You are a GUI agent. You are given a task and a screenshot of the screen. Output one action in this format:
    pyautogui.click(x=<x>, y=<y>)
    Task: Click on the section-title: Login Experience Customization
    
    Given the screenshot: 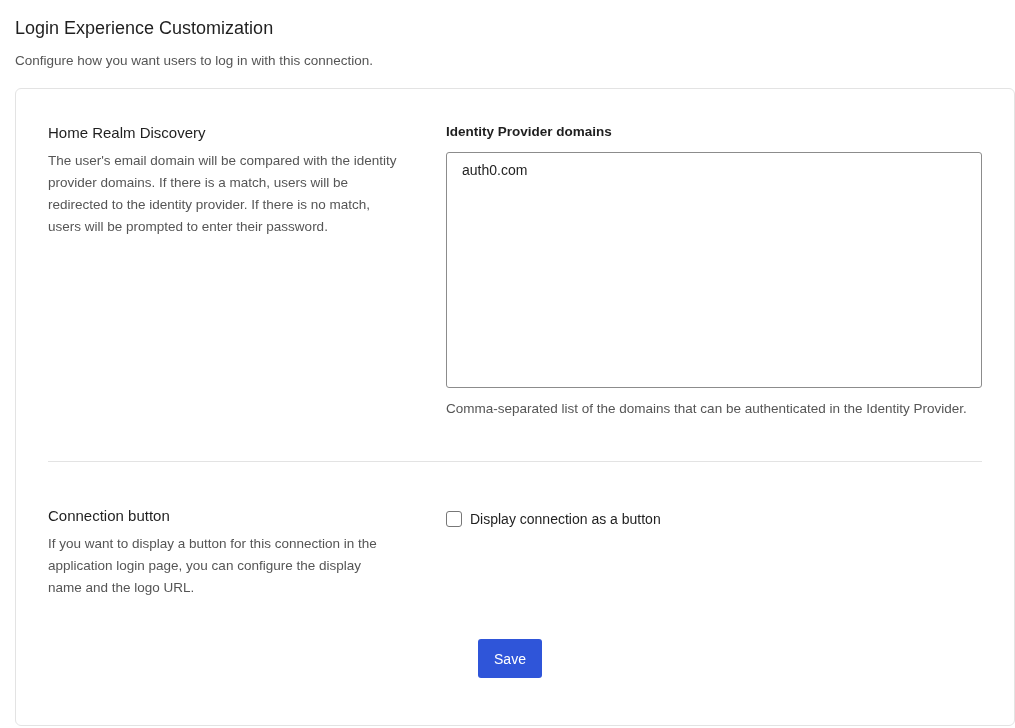 What is the action you would take?
    pyautogui.click(x=145, y=28)
    